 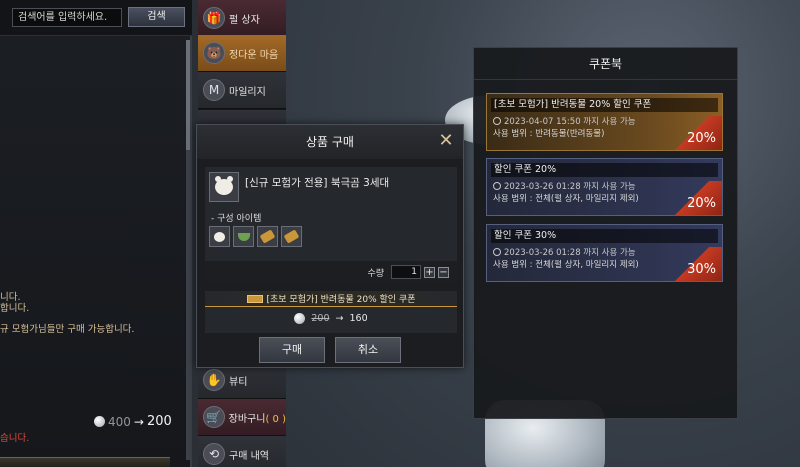 What do you see at coordinates (375, 273) in the screenshot?
I see `quantity-label: 수량` at bounding box center [375, 273].